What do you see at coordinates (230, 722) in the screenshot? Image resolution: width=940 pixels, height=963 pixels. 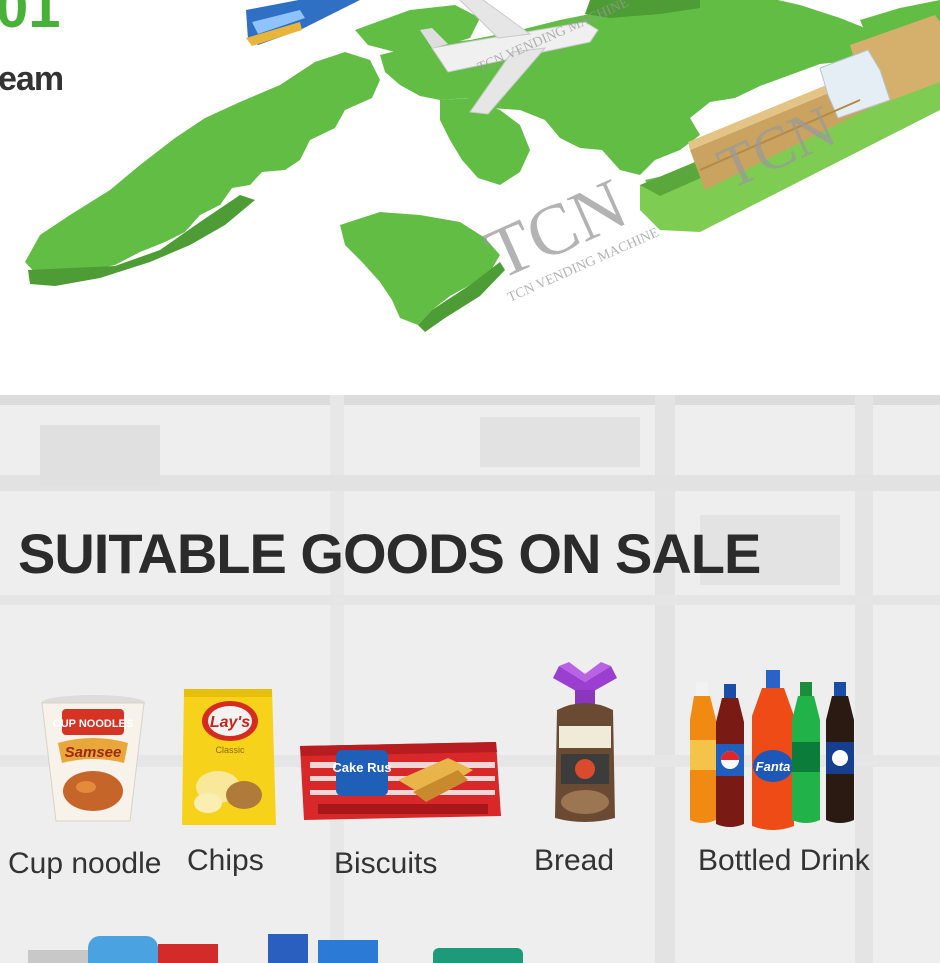 I see `svg-text: Lay's` at bounding box center [230, 722].